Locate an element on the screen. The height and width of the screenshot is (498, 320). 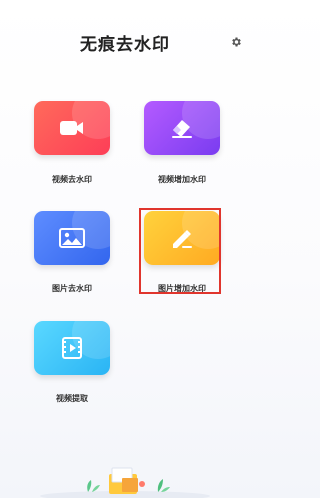
gear-icon is located at coordinates (236, 42).